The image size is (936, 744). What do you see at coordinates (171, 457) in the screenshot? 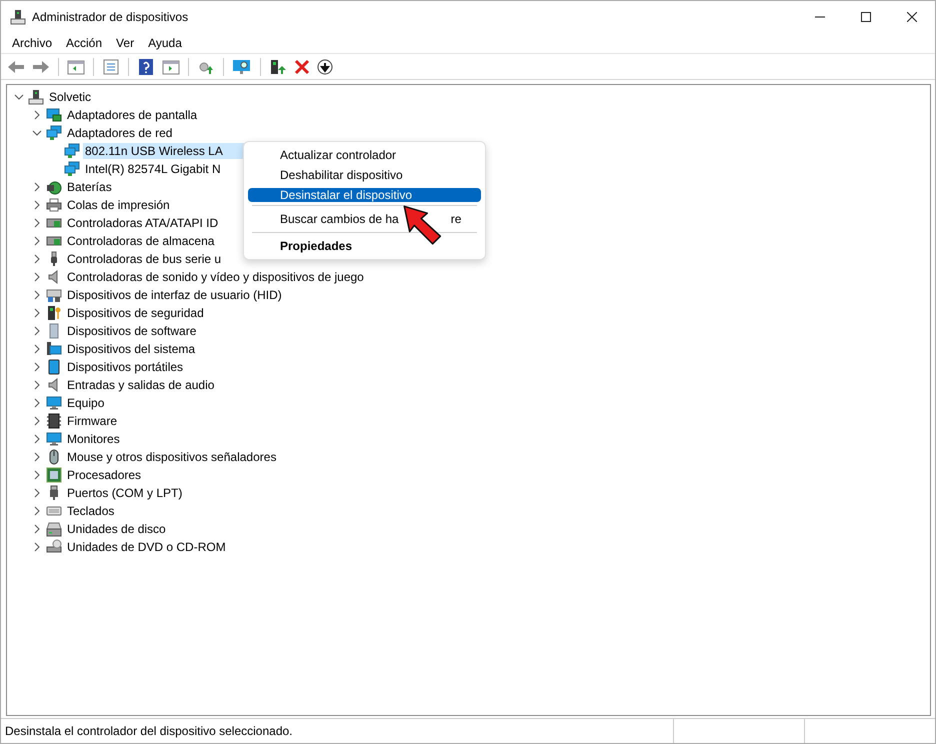
I see `tree-item: Mouse y otros dispositivos señaladores` at bounding box center [171, 457].